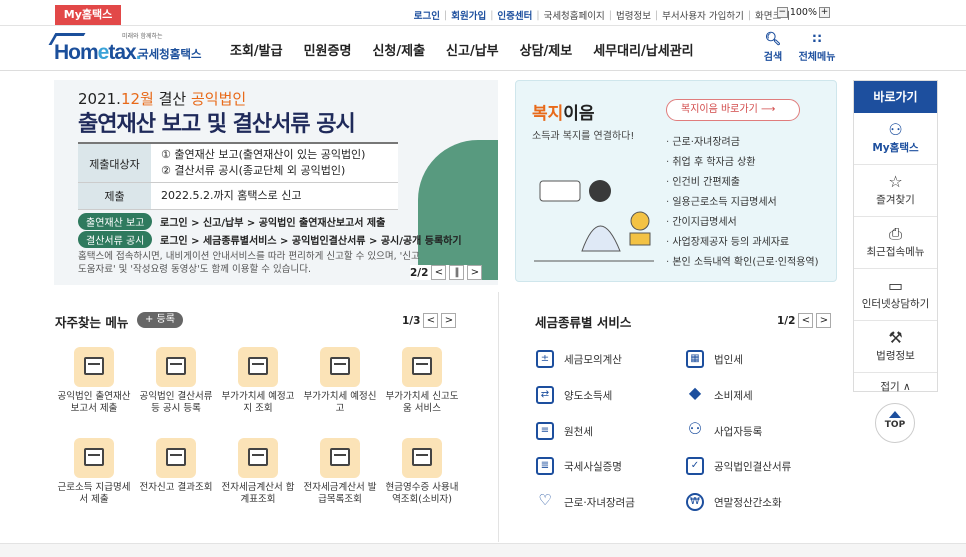  I want to click on tax-service-item: ⚇ 사업자등록, so click(724, 430).